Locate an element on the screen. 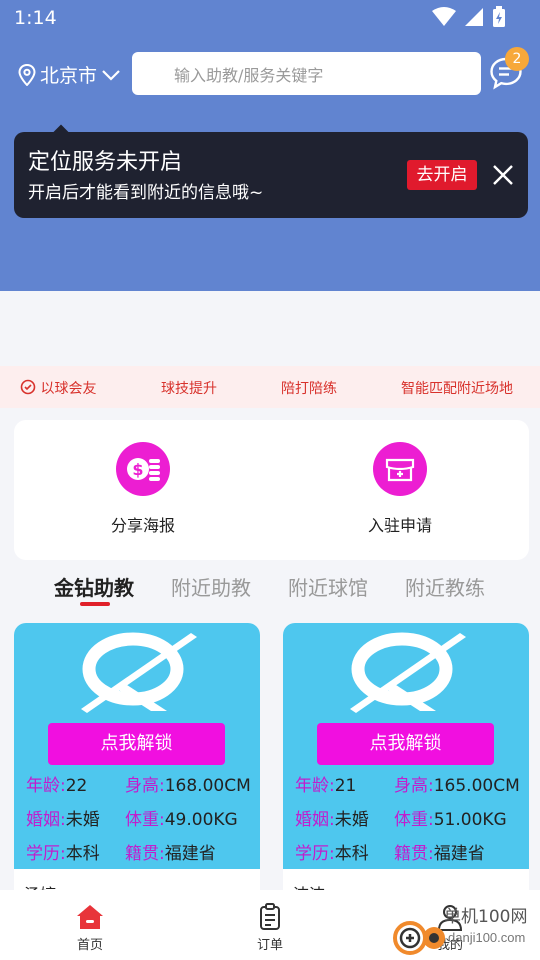  feature-tag-bar: 以球会友 球技提升 陪打陪练 智能匹配附近场地 is located at coordinates (270, 387).